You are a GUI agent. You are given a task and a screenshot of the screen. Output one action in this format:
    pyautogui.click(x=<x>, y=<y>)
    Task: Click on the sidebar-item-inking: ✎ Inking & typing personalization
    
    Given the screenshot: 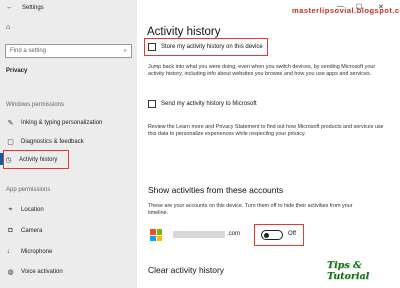 What is the action you would take?
    pyautogui.click(x=54, y=123)
    